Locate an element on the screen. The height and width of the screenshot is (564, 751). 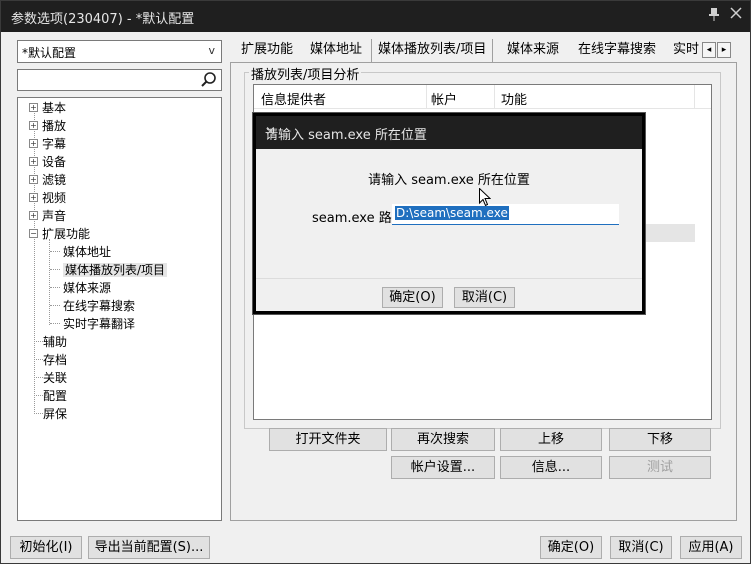
window-title: 参数选项(230407) - *默认配置 is located at coordinates (103, 19).